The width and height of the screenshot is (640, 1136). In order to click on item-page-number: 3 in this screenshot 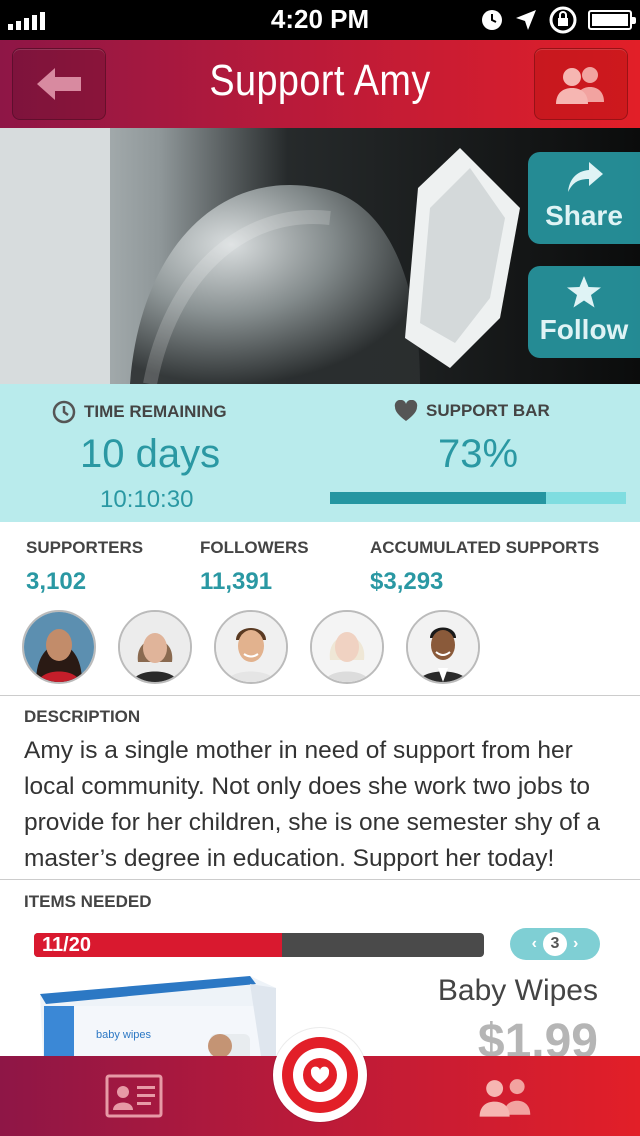, I will do `click(555, 944)`.